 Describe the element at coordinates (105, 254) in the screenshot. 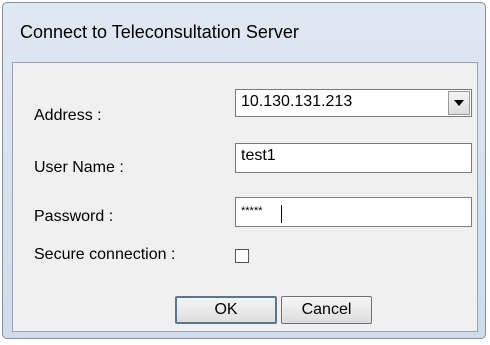

I see `secure-connection-label: Secure connection :` at that location.